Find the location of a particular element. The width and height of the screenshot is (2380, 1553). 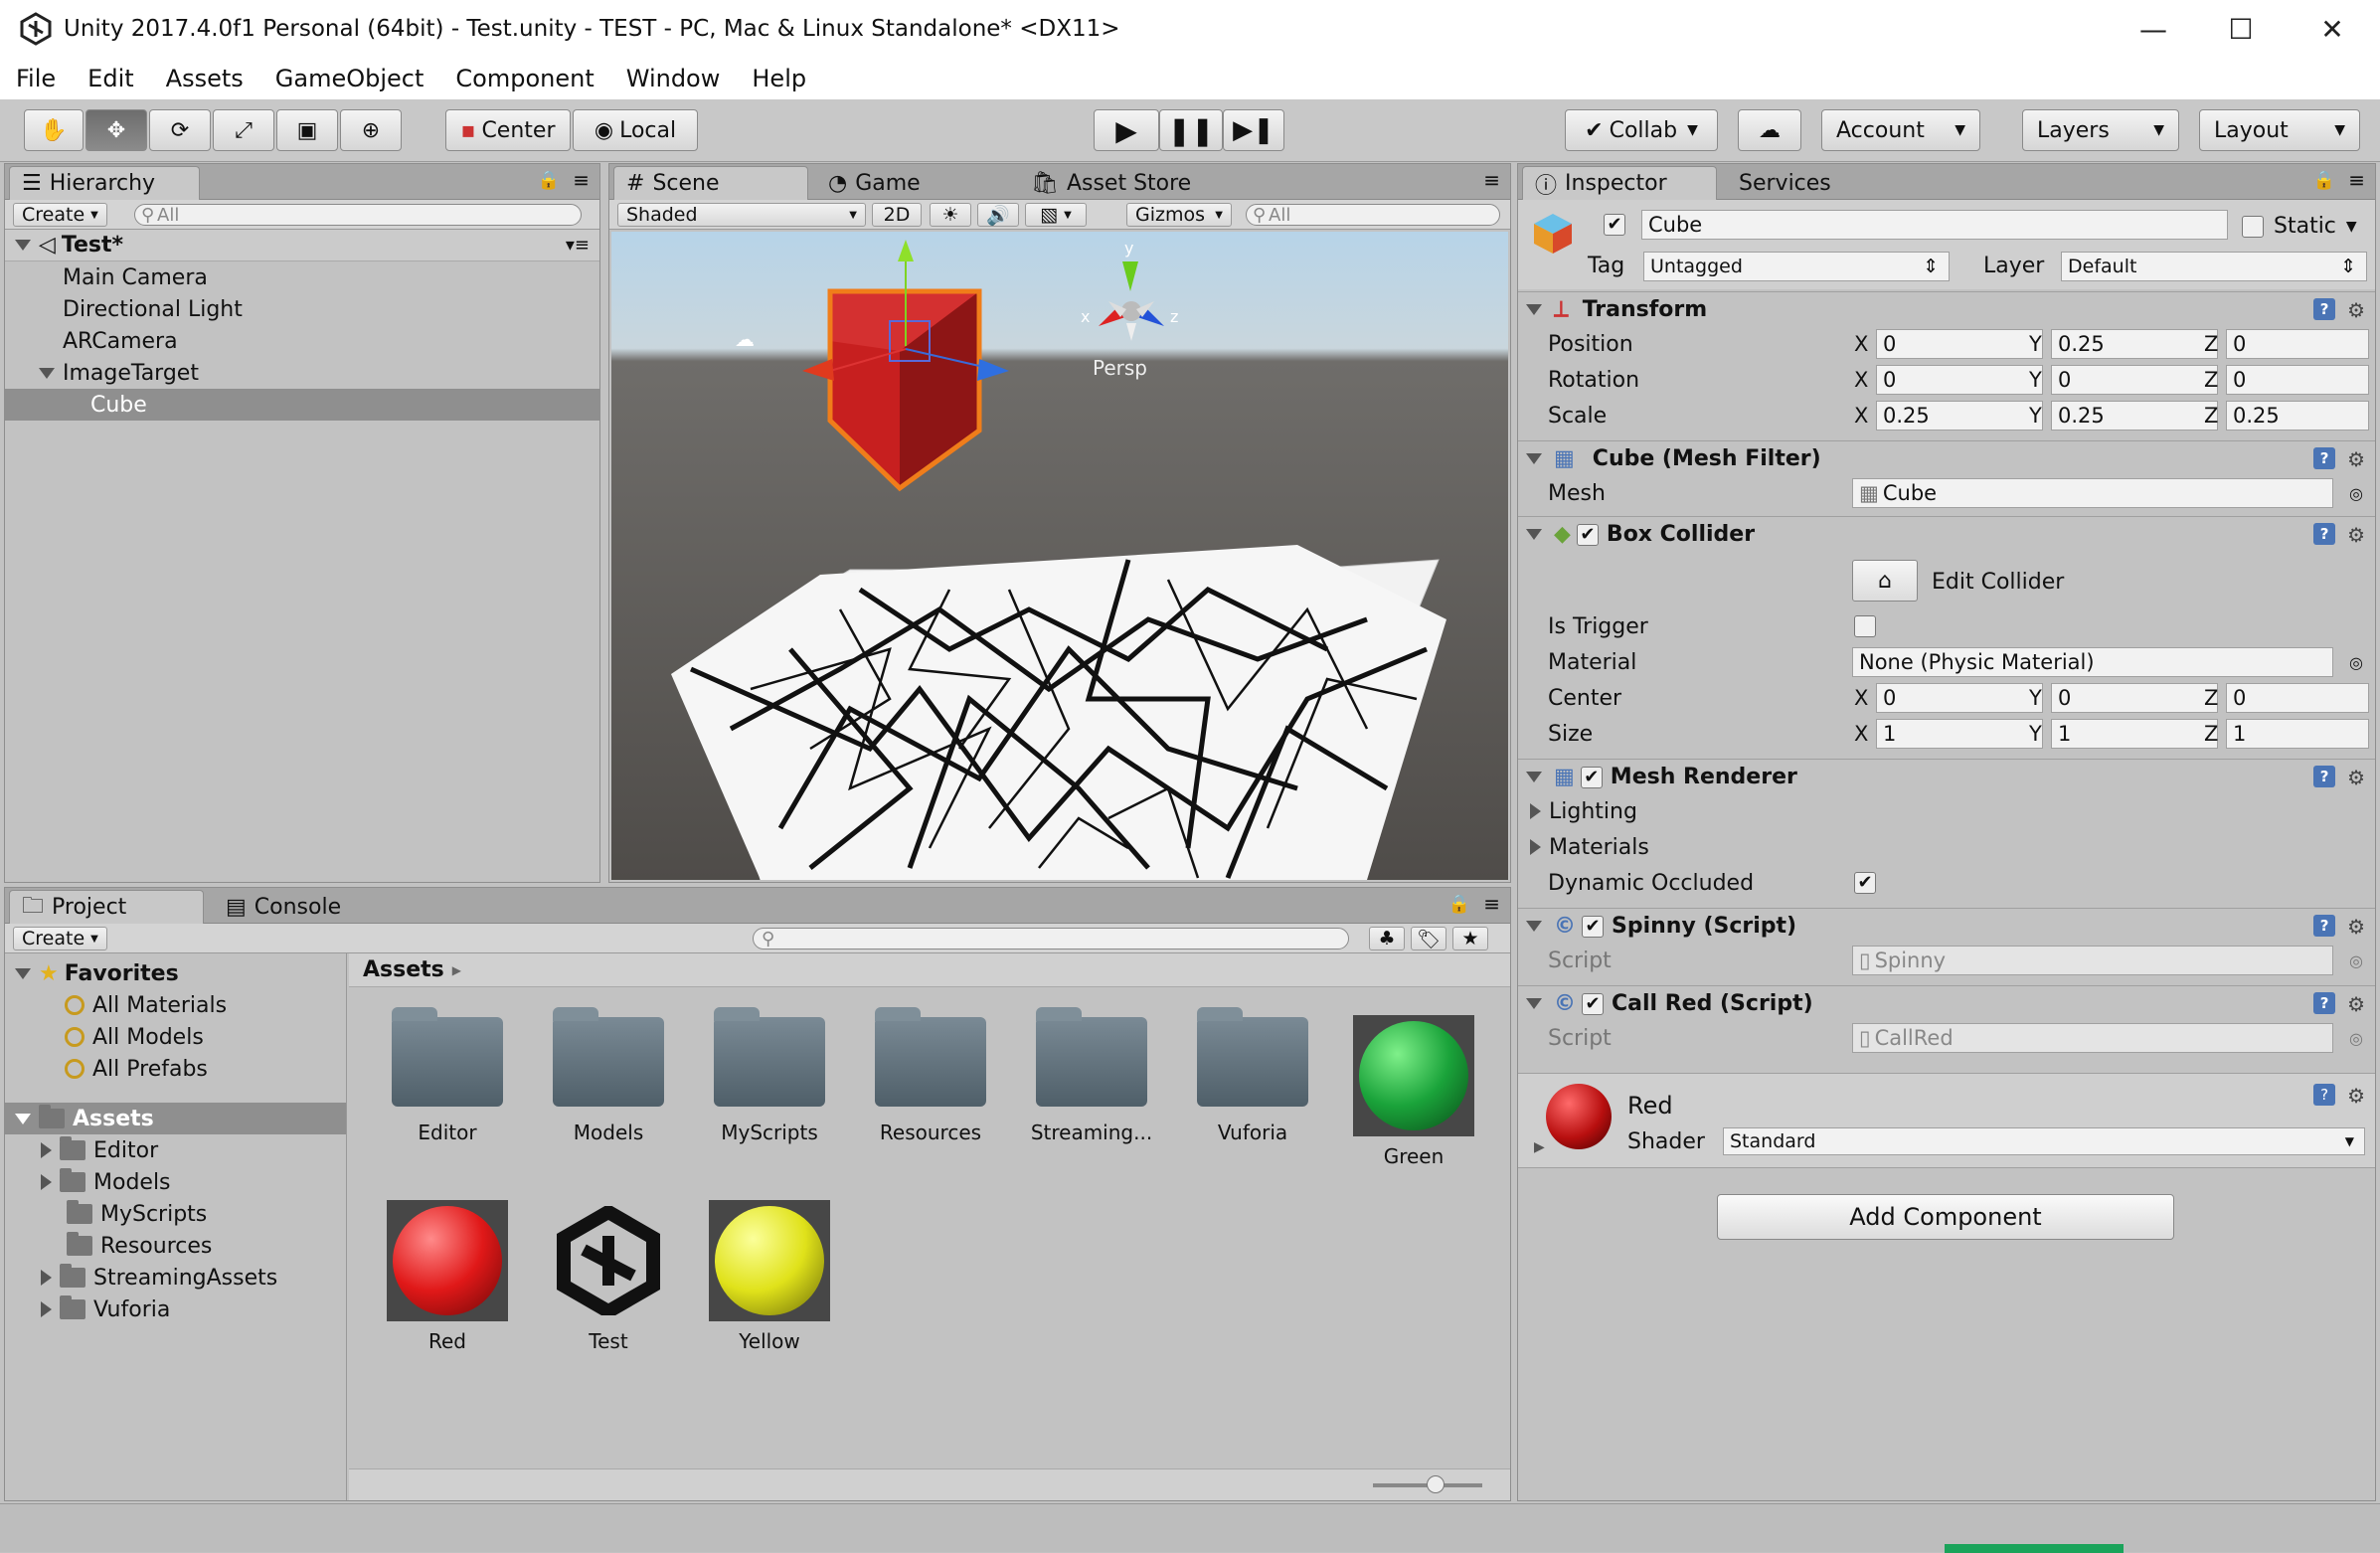

pivot-local-button: ◉ Local is located at coordinates (635, 130).